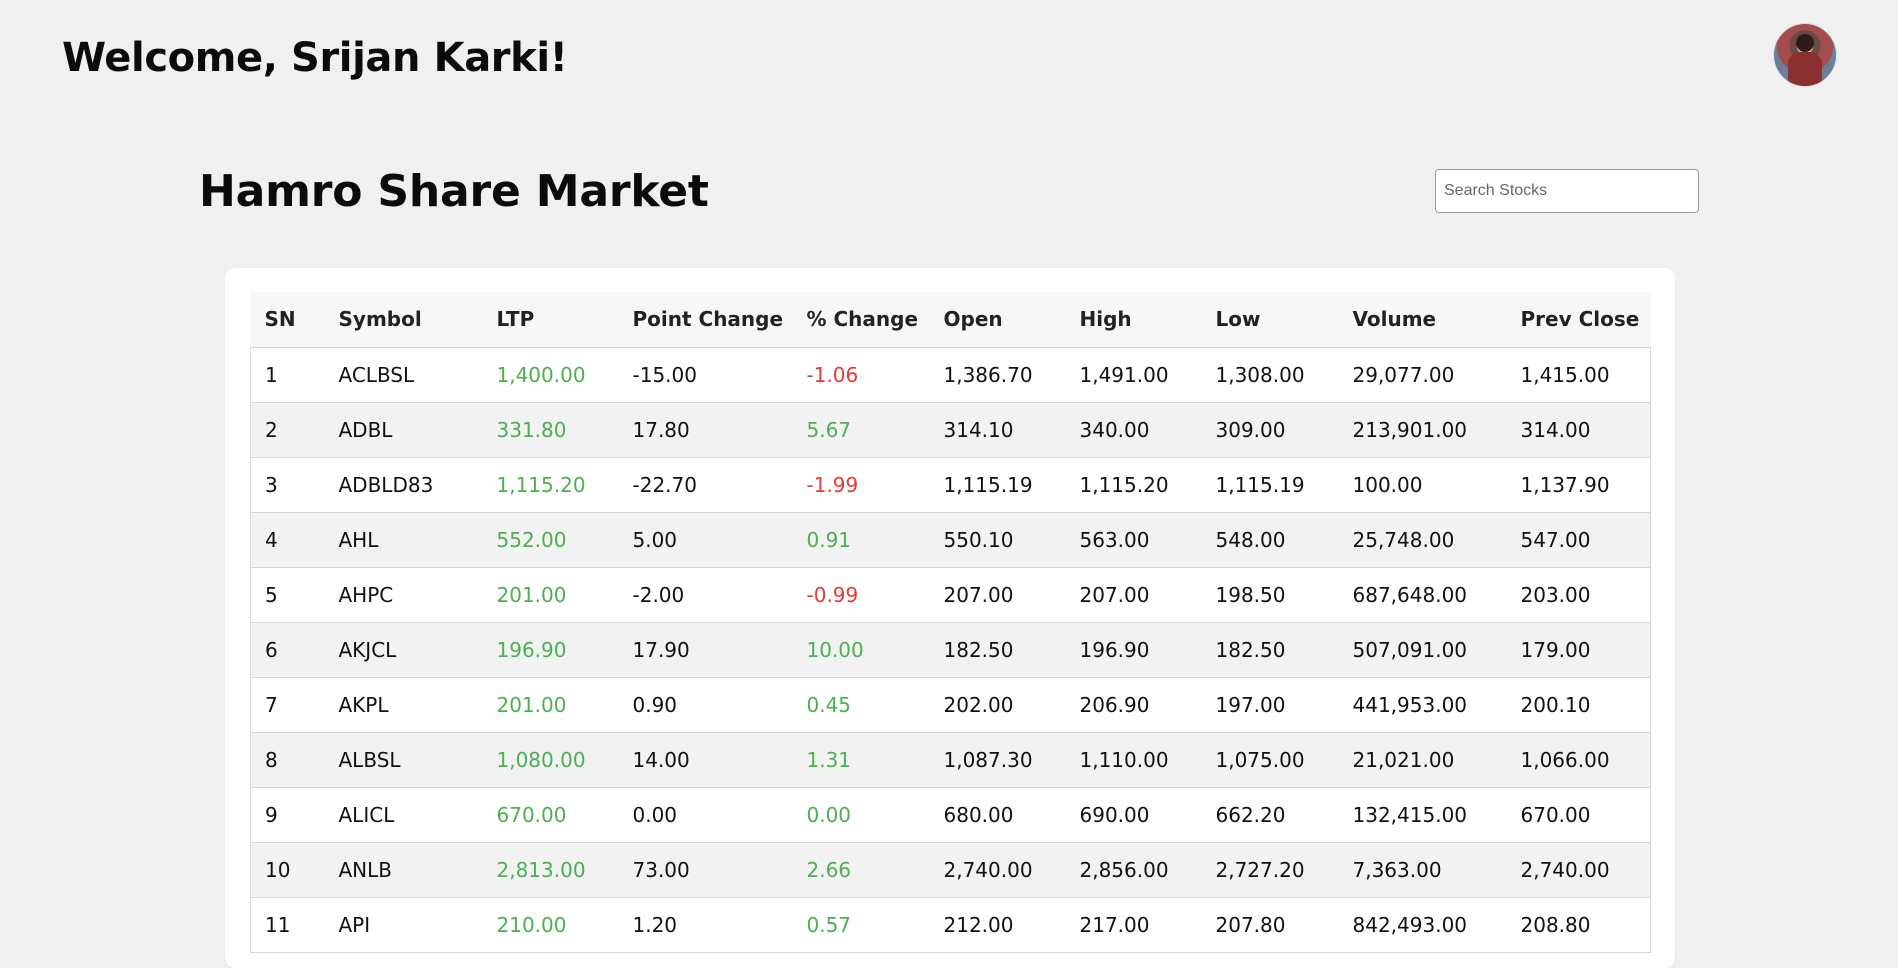  I want to click on user-avatar, so click(1805, 55).